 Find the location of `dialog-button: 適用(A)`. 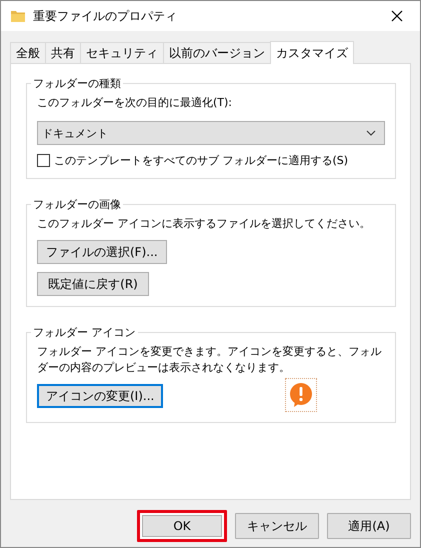

dialog-button: 適用(A) is located at coordinates (369, 526).